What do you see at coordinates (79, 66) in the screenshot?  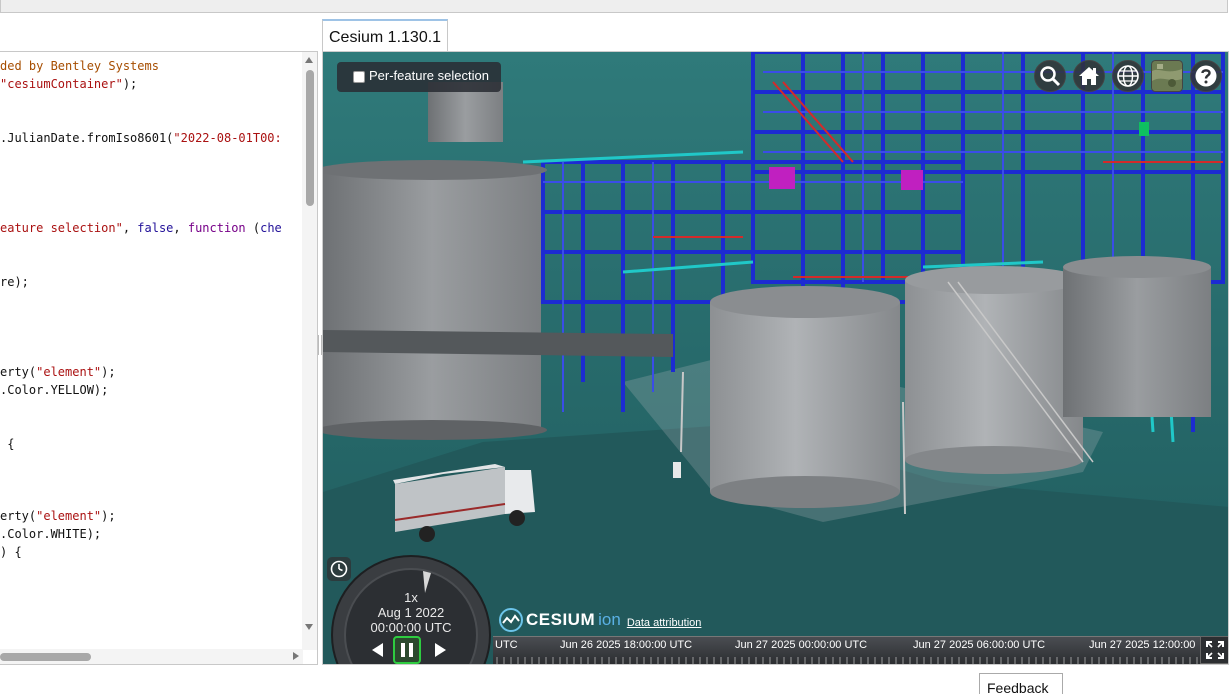 I see `code-token: ded by Bentley Systems` at bounding box center [79, 66].